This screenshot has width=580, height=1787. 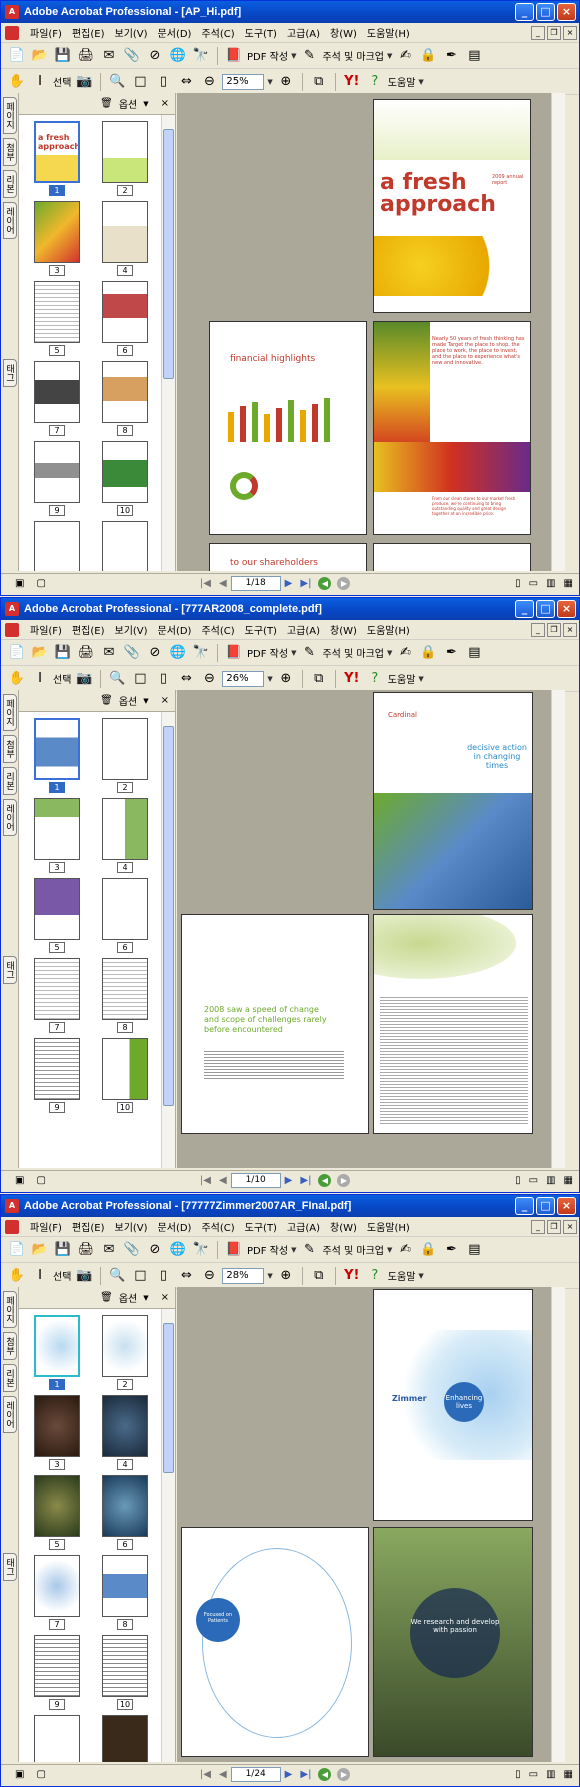 What do you see at coordinates (267, 652) in the screenshot?
I see `pdf-create-label: PDF 작성` at bounding box center [267, 652].